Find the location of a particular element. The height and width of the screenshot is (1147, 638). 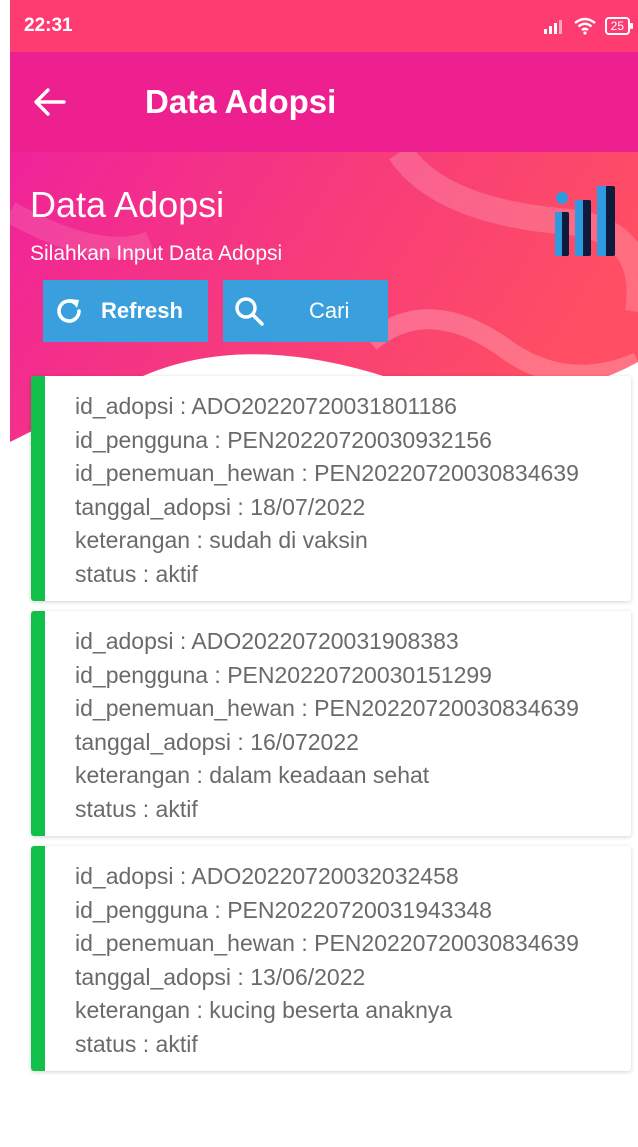

battery-icon: 25 is located at coordinates (619, 26).